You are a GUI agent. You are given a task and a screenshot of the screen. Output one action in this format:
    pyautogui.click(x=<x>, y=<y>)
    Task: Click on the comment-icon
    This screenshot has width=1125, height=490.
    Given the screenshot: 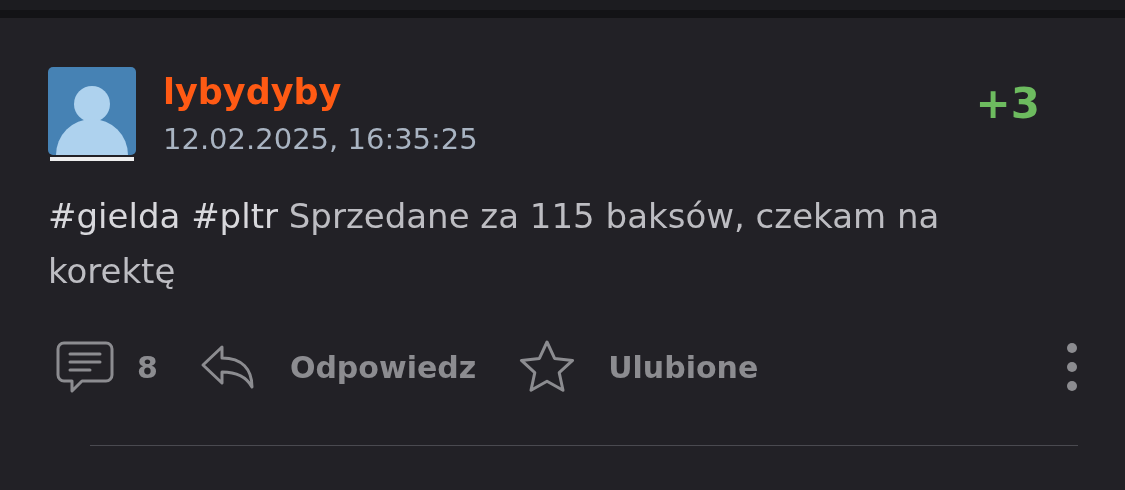 What is the action you would take?
    pyautogui.click(x=85, y=367)
    